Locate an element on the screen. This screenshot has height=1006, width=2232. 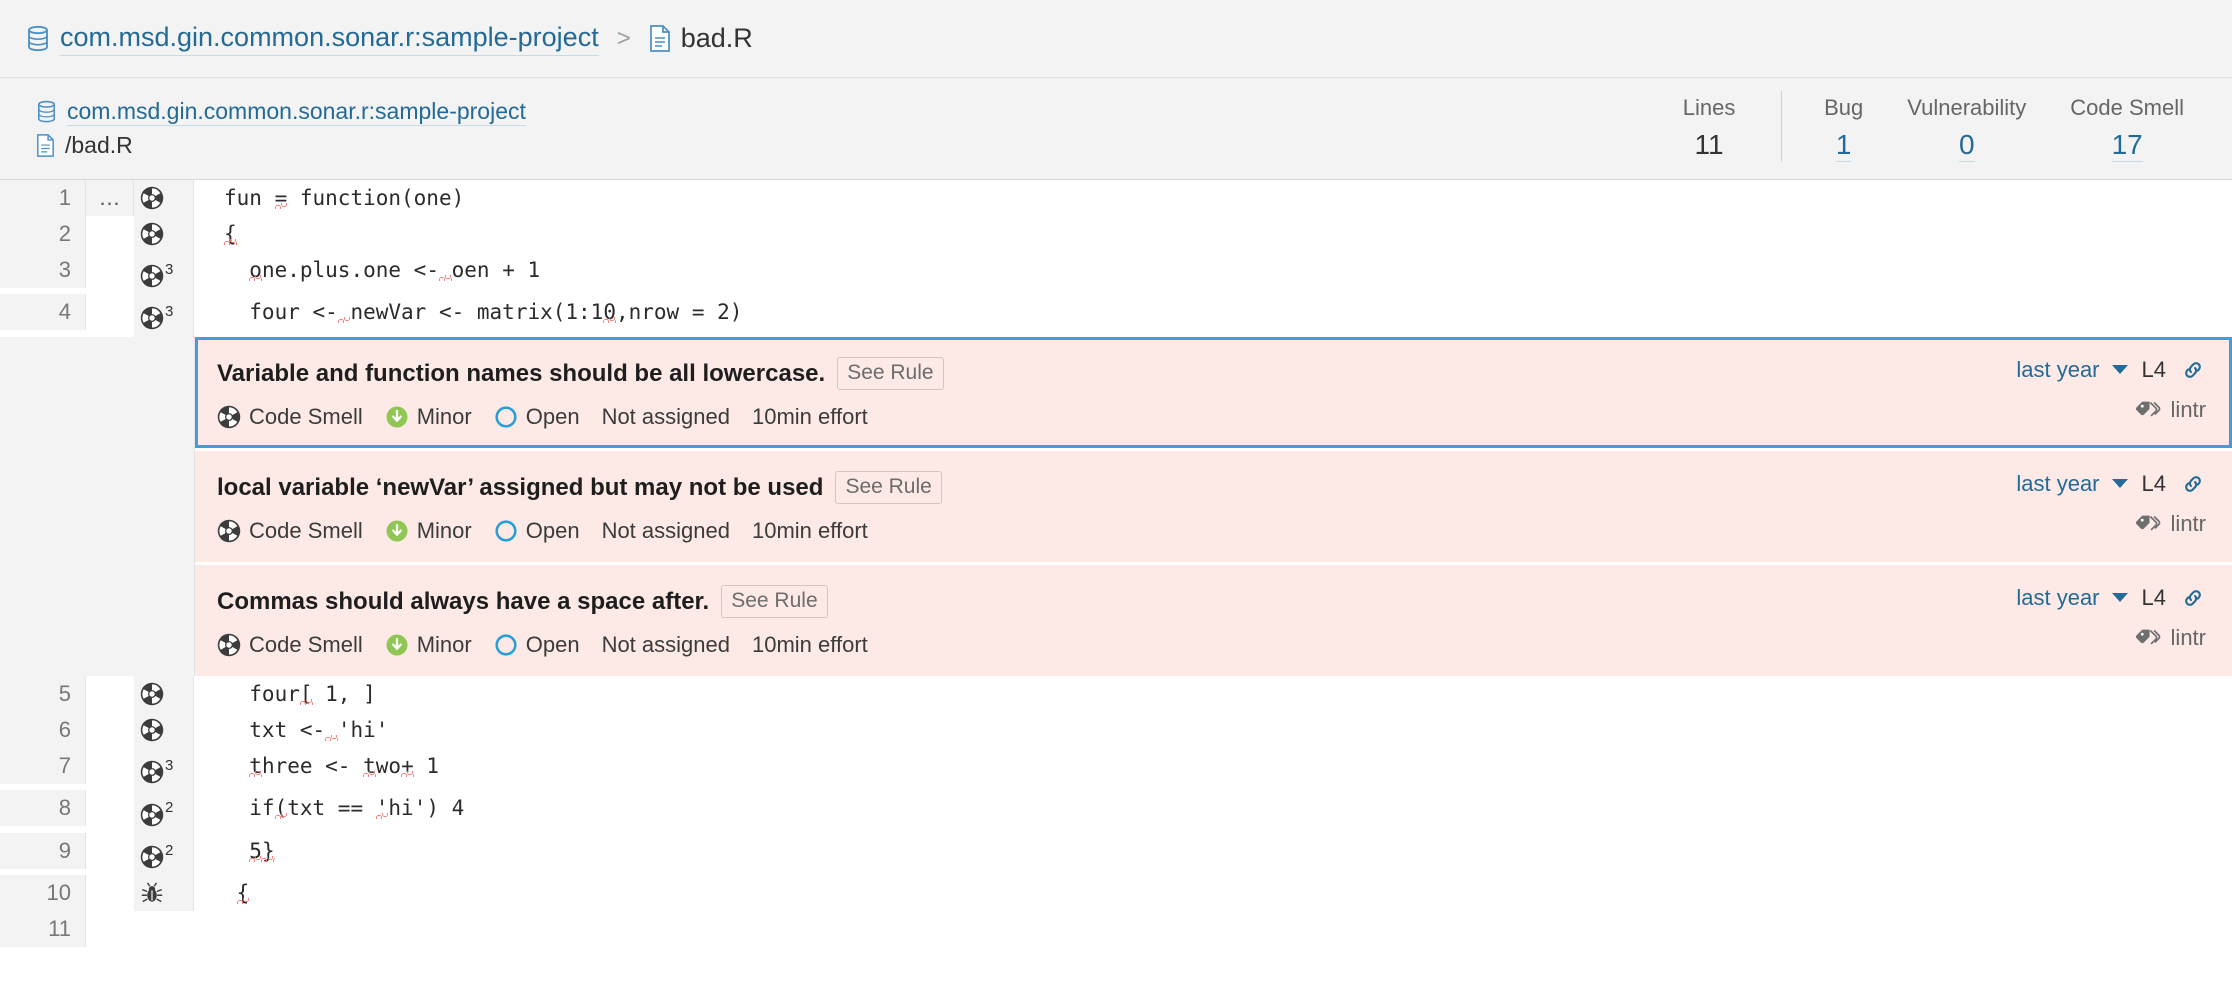
line-number: 1 is located at coordinates (43, 198).